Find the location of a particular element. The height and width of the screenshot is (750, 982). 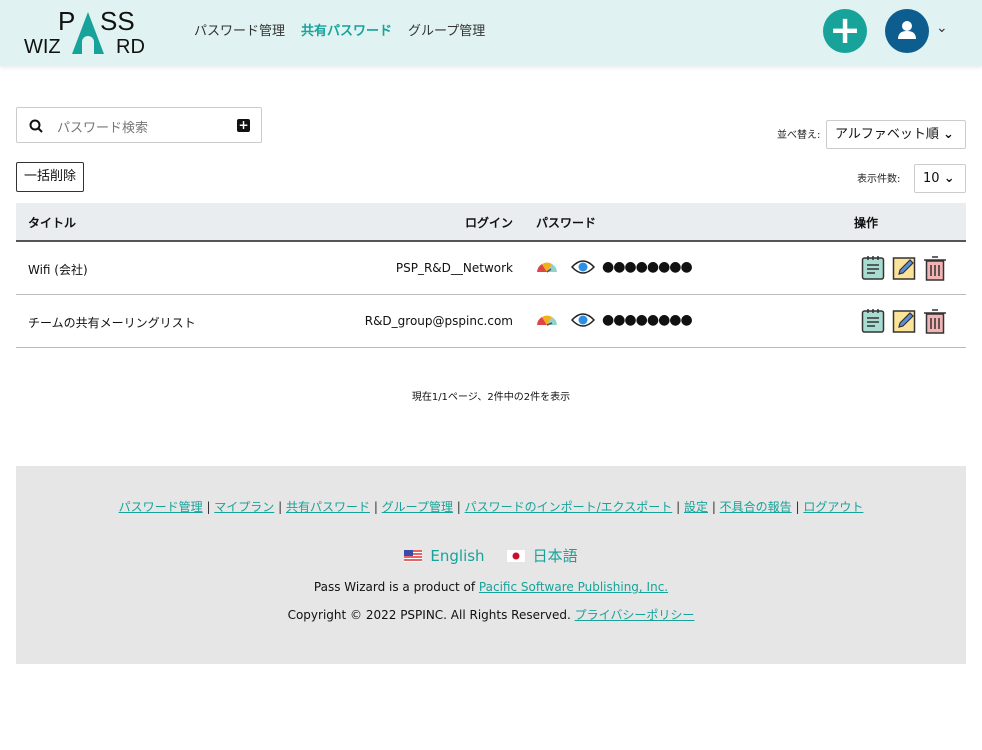

svg-text: P is located at coordinates (66, 22).